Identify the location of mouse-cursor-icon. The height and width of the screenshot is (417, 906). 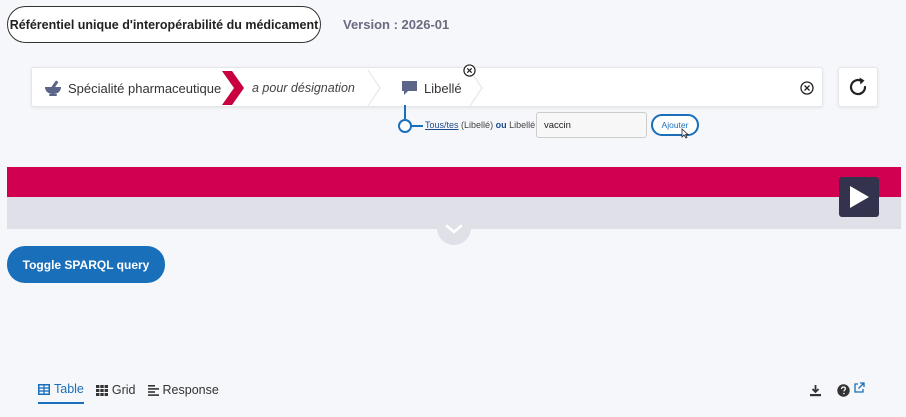
(685, 133).